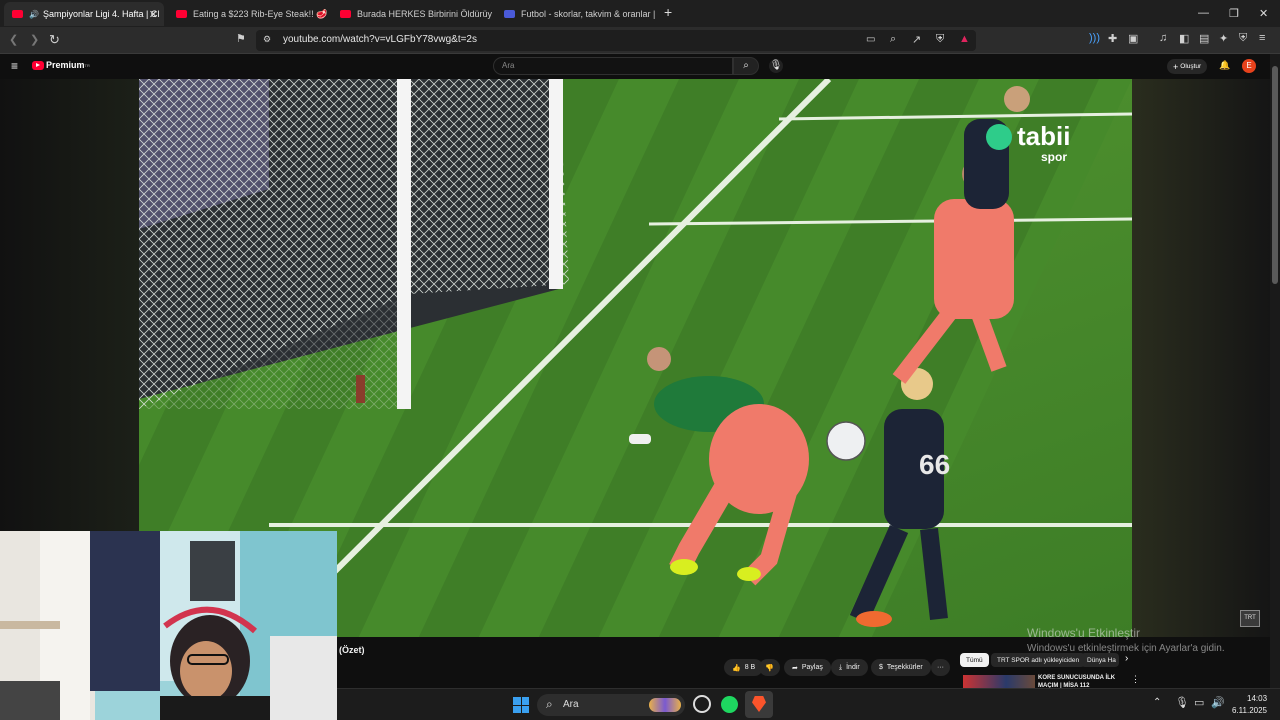 The height and width of the screenshot is (720, 1280). What do you see at coordinates (934, 464) in the screenshot?
I see `shirt-number: 66` at bounding box center [934, 464].